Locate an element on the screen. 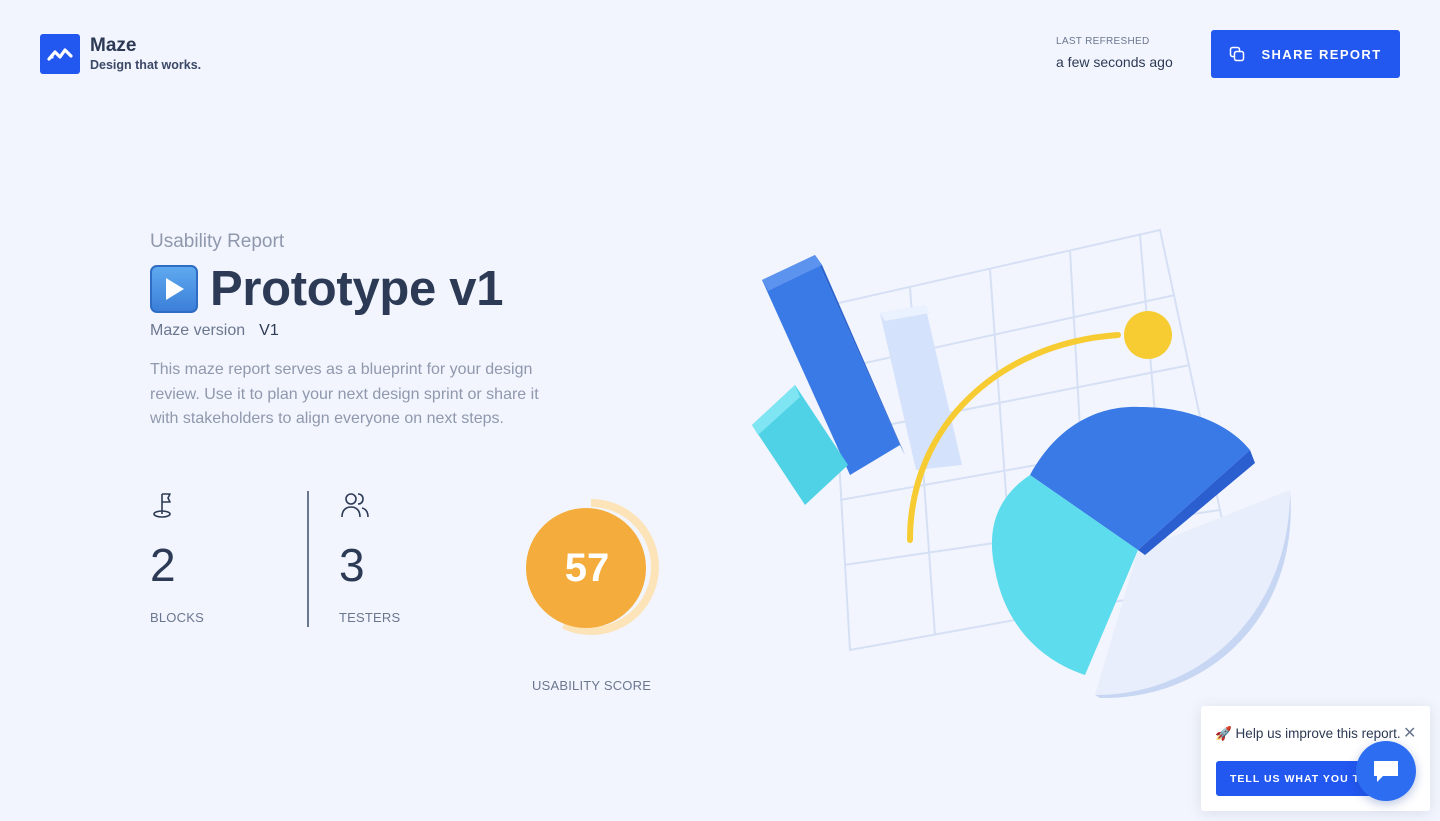 The height and width of the screenshot is (821, 1440). report-title-row: Prototype v1 is located at coordinates (327, 289).